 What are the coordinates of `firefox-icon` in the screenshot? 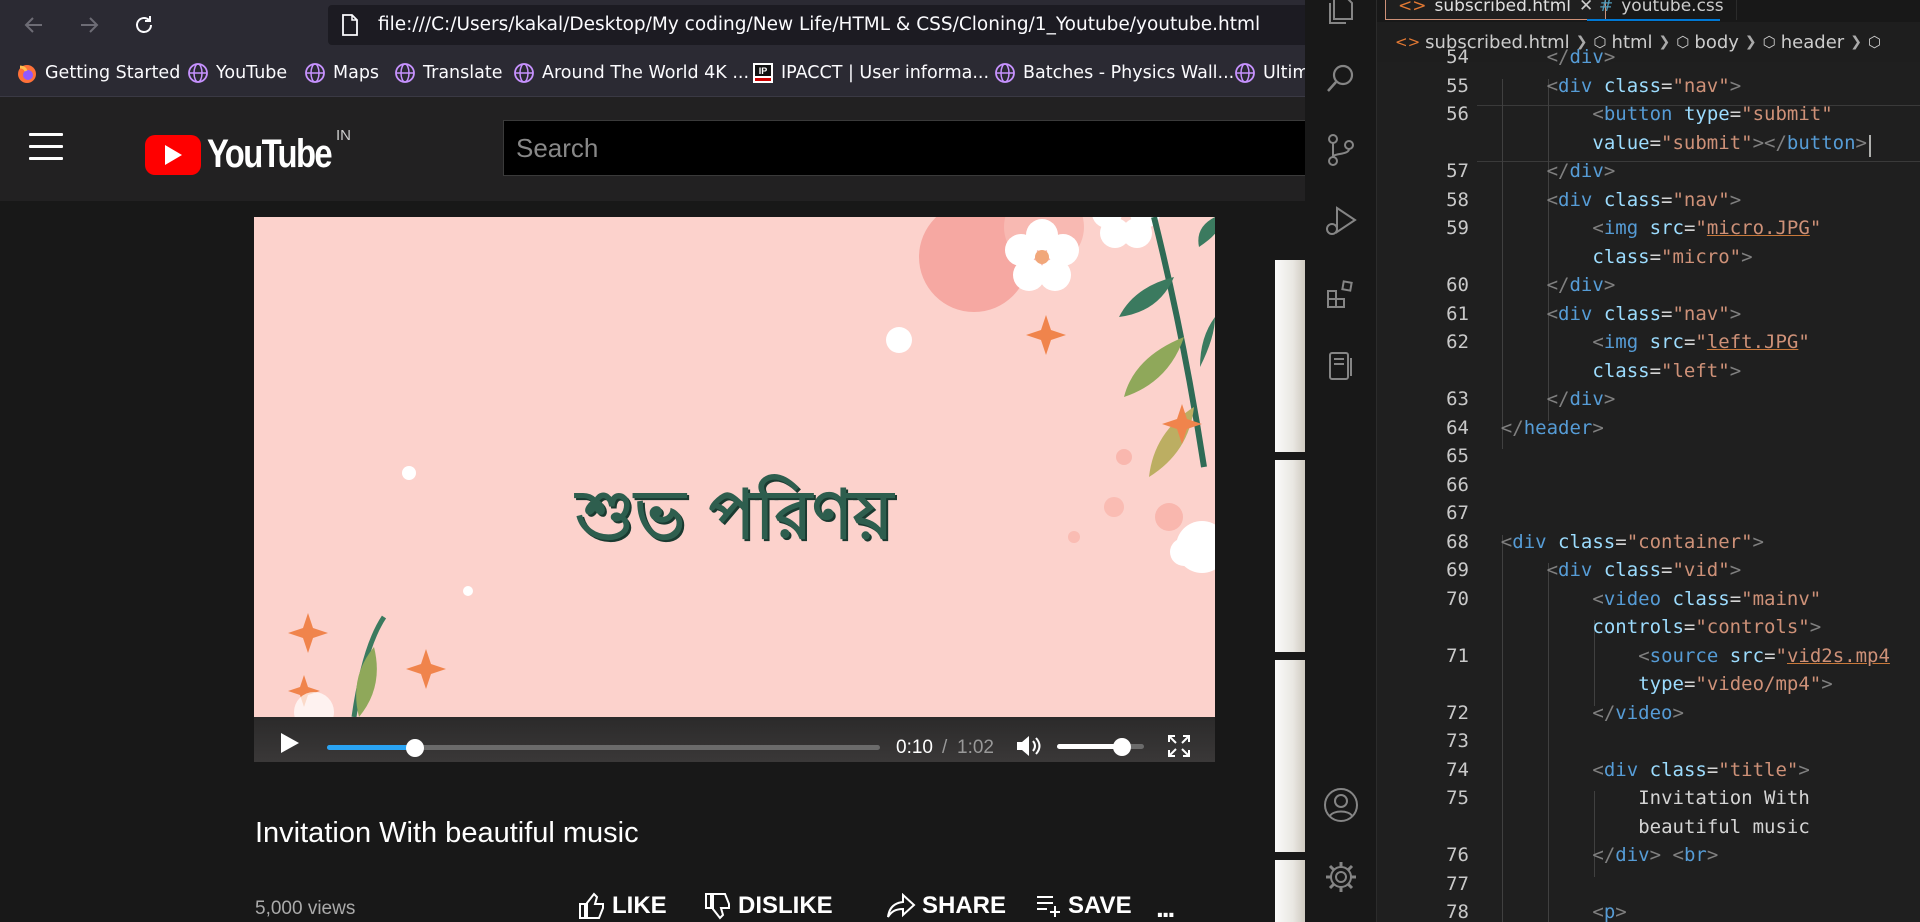 It's located at (27, 73).